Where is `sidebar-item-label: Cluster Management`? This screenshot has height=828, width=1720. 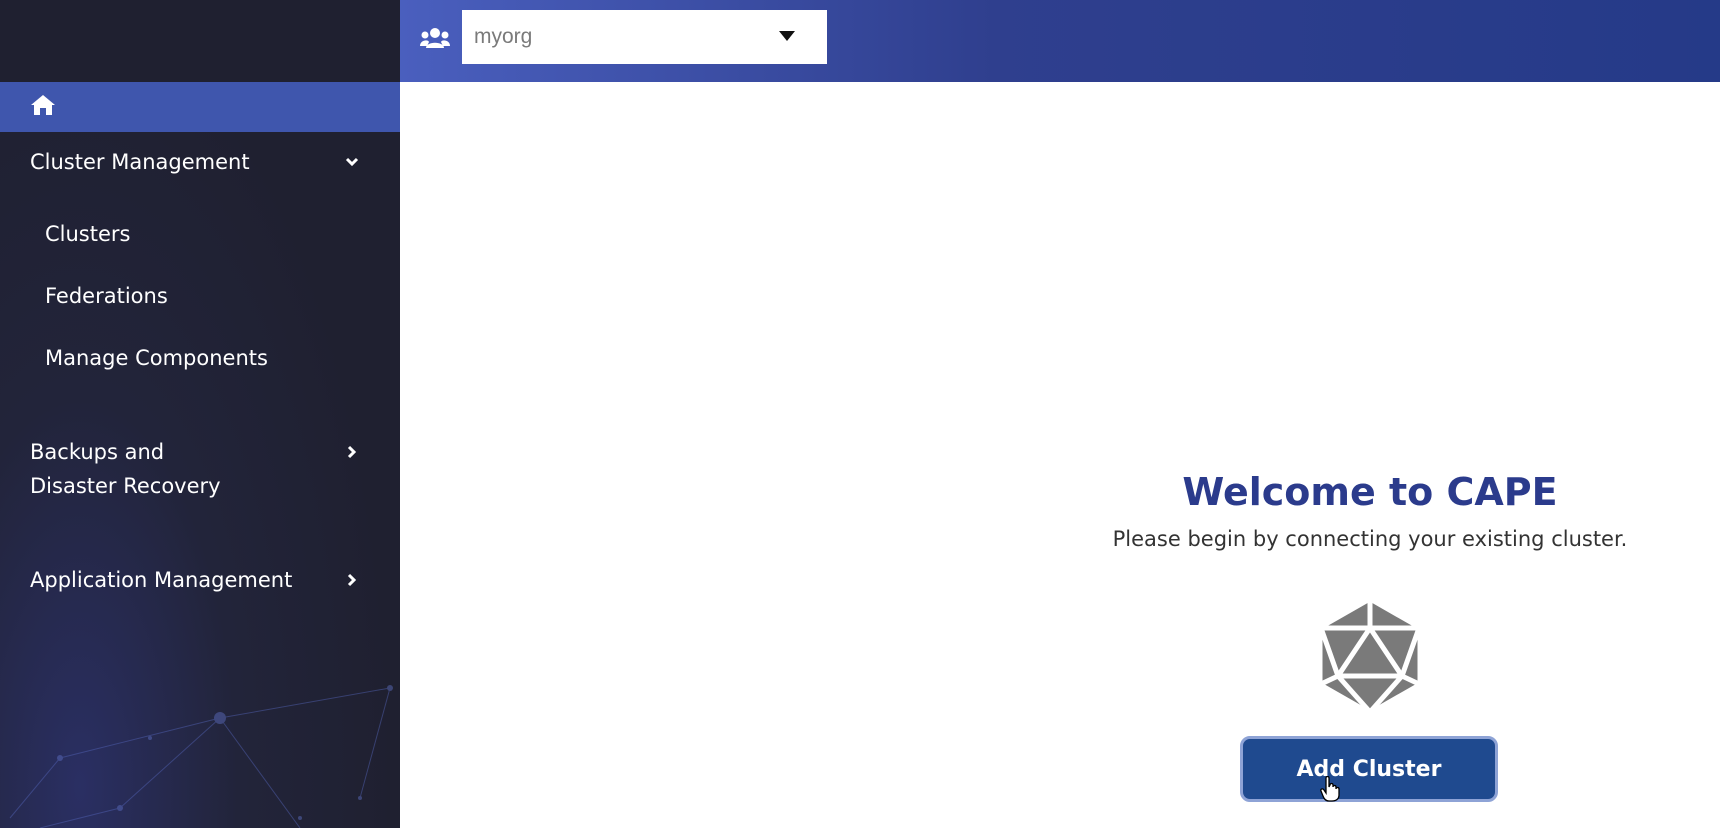
sidebar-item-label: Cluster Management is located at coordinates (140, 162).